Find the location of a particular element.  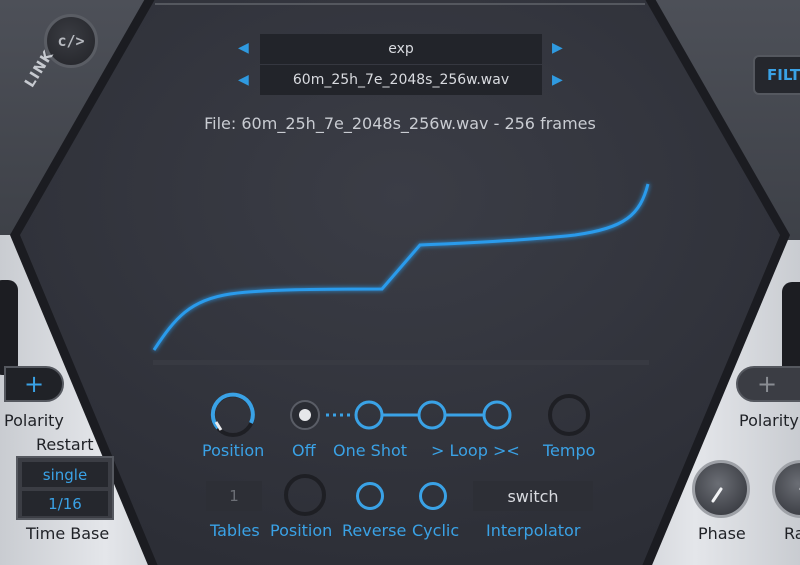

category-next-arrow: ▶ is located at coordinates (557, 48).